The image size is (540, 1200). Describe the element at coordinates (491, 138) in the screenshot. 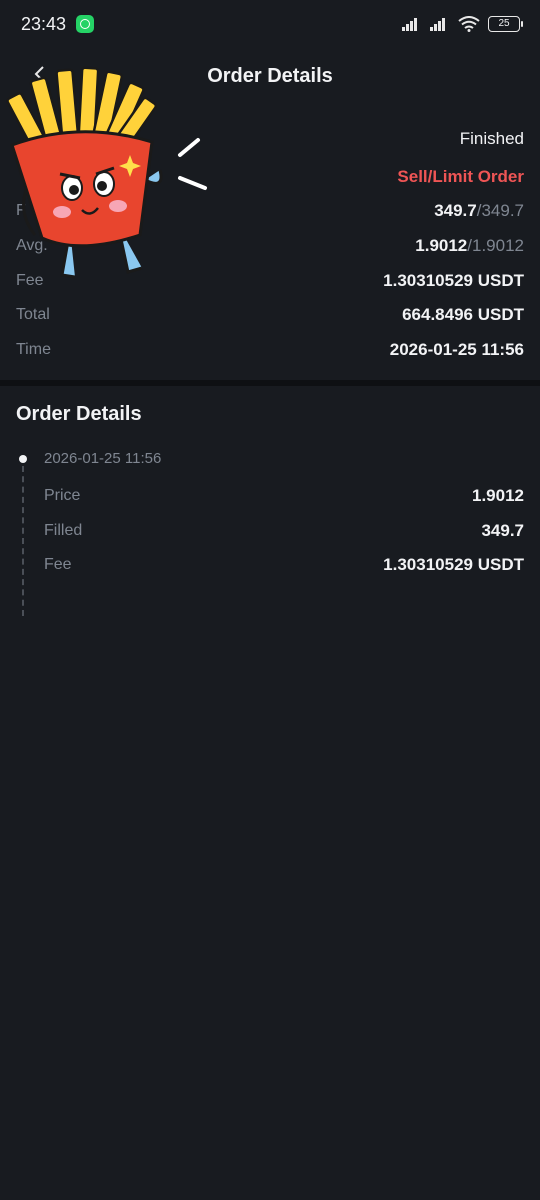

I see `status-value: Finished` at that location.